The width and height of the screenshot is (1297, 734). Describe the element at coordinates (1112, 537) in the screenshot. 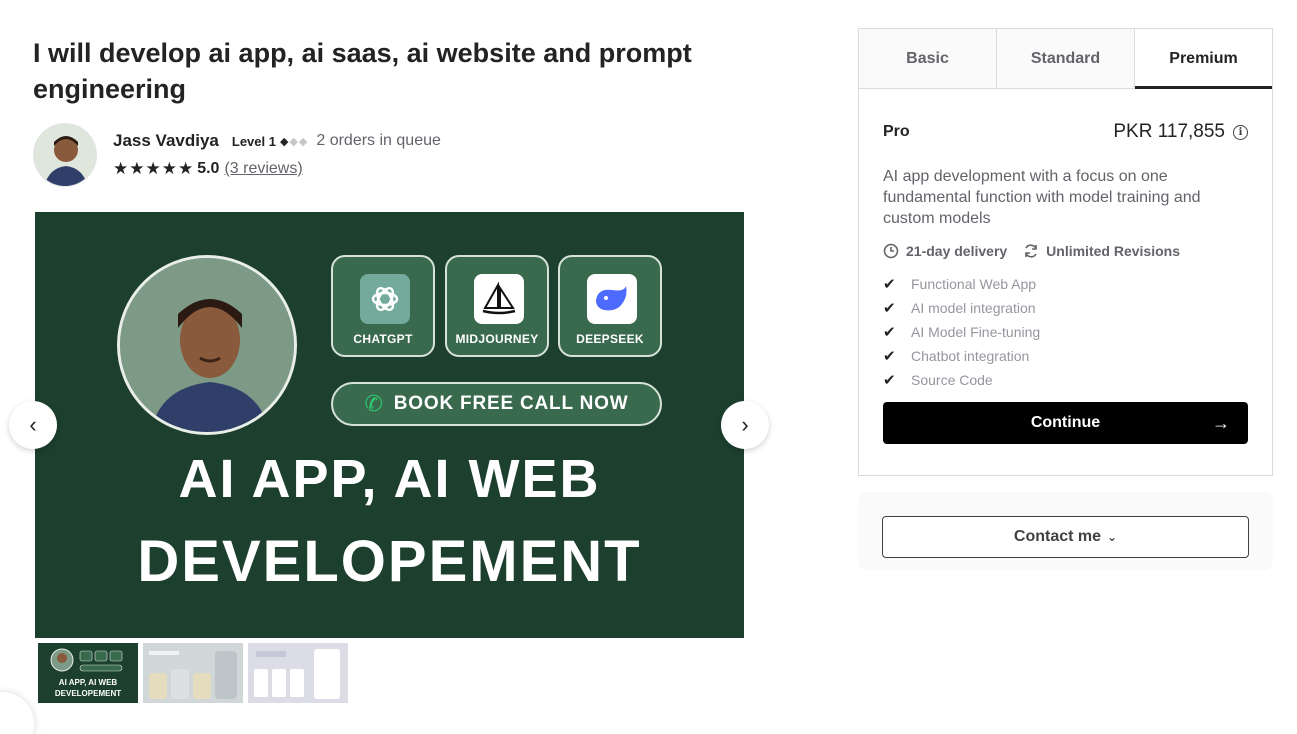

I see `chevron-down-icon: ⌄` at that location.